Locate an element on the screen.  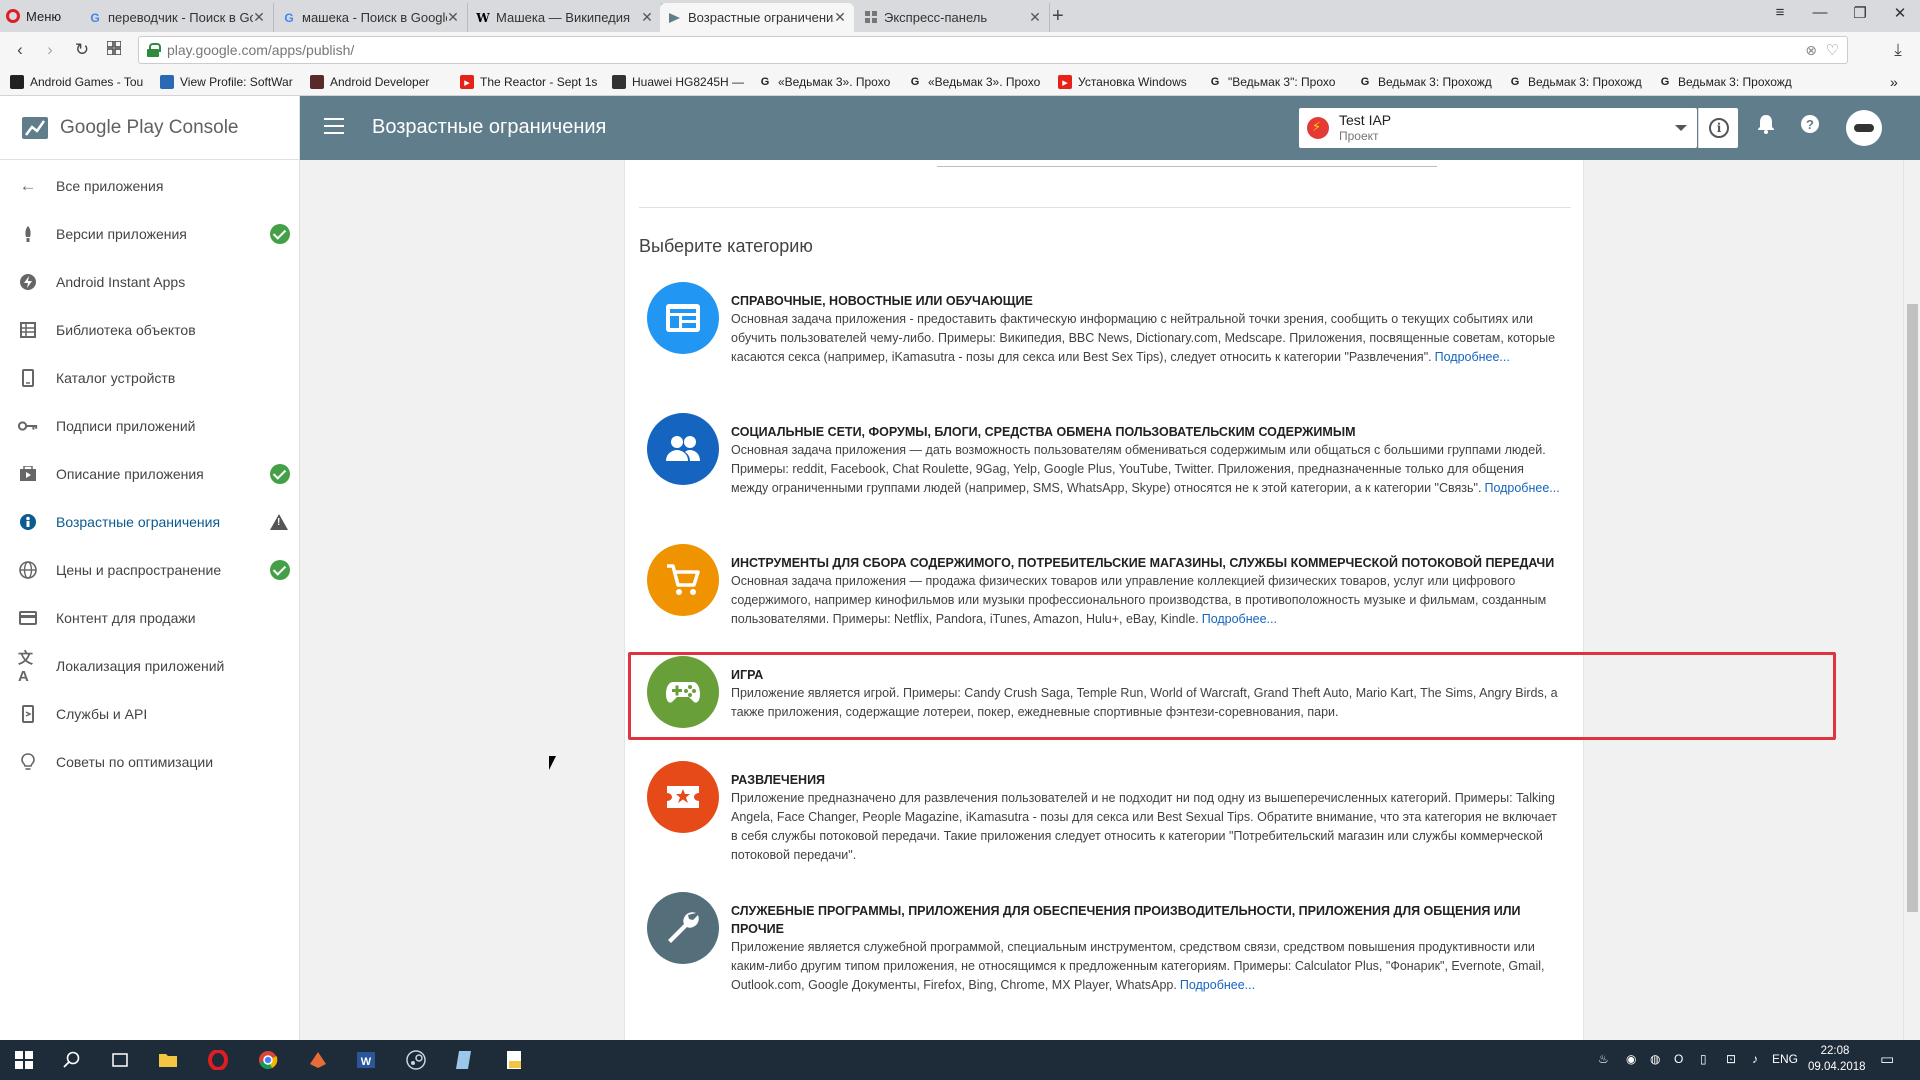
opera-menu-button: Меню is located at coordinates (33, 16).